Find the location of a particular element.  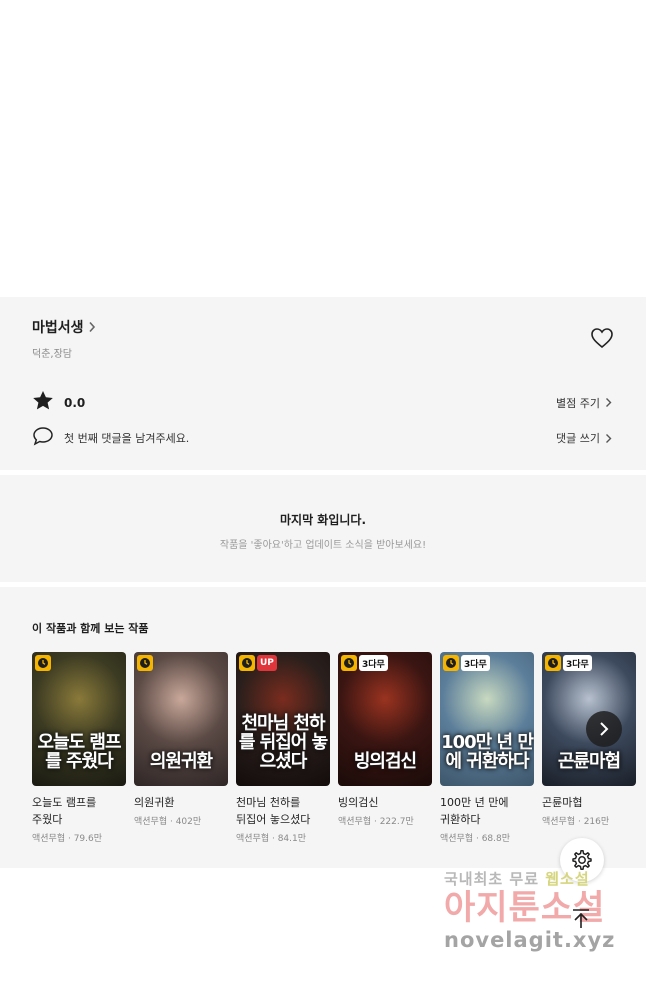

cover-title-text: 100만 년 만에 귀환하다 is located at coordinates (487, 752).